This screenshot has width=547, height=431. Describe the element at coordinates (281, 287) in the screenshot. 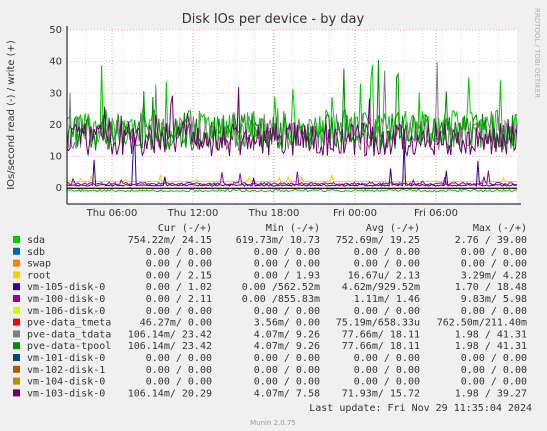

I see `legend-value-min: 0.00 /562.52m` at that location.